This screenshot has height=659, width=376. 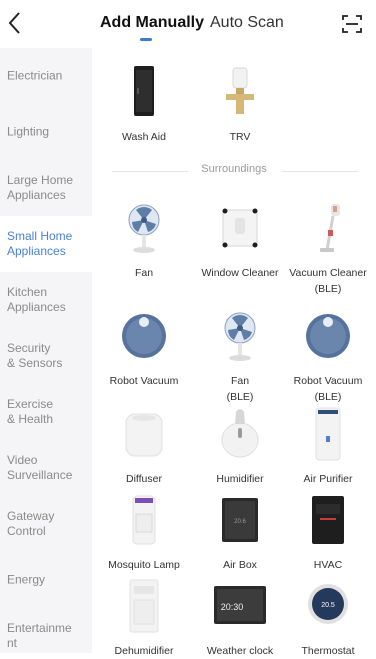 I want to click on device-humidifier: Humidifier, so click(x=240, y=446).